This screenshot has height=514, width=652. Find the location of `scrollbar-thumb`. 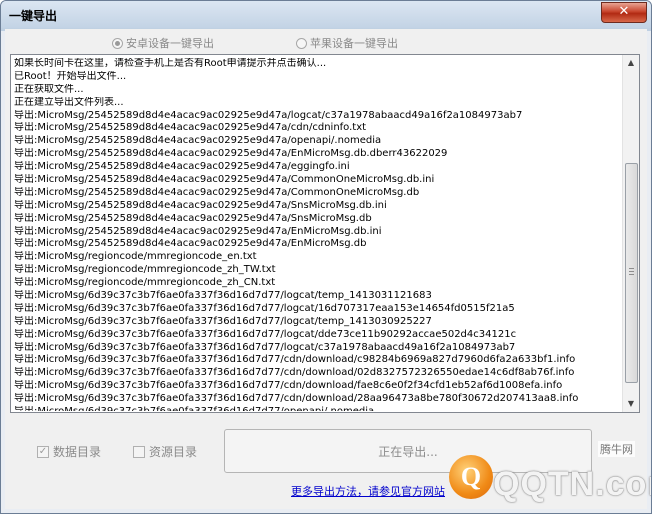

scrollbar-thumb is located at coordinates (631, 273).